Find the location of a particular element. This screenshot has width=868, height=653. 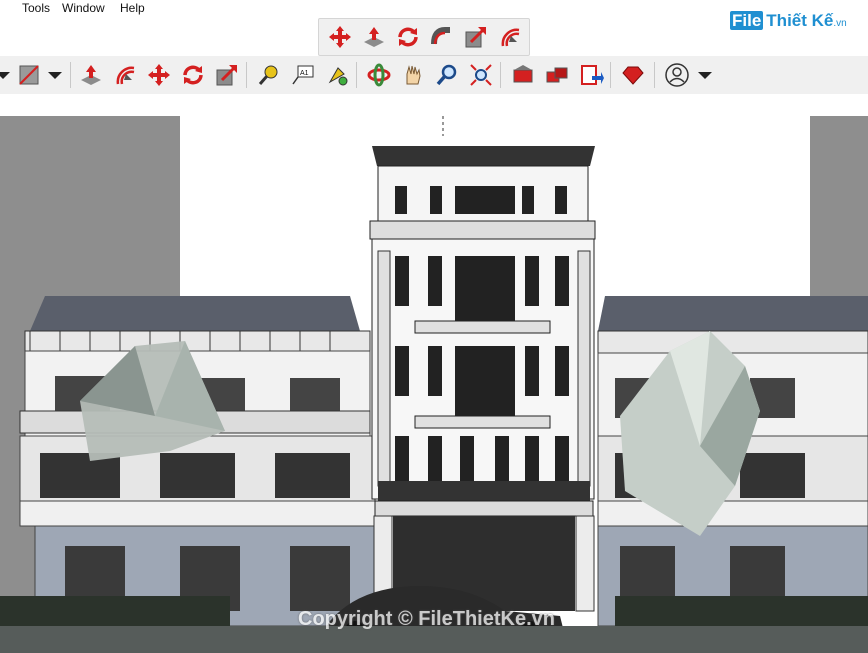

account-icon is located at coordinates (677, 75).